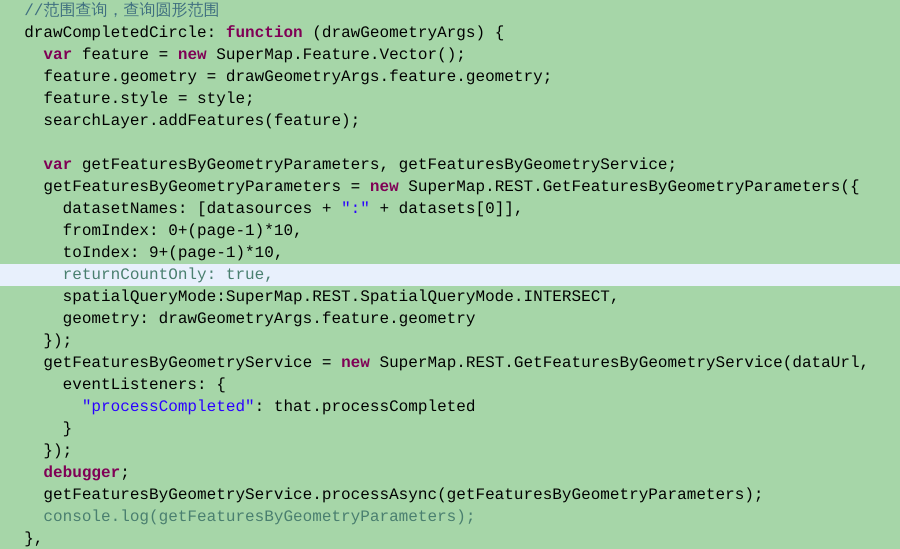 Image resolution: width=900 pixels, height=549 pixels. Describe the element at coordinates (182, 231) in the screenshot. I see `code-line: fromIndex: 0+(page-1)*10,` at that location.